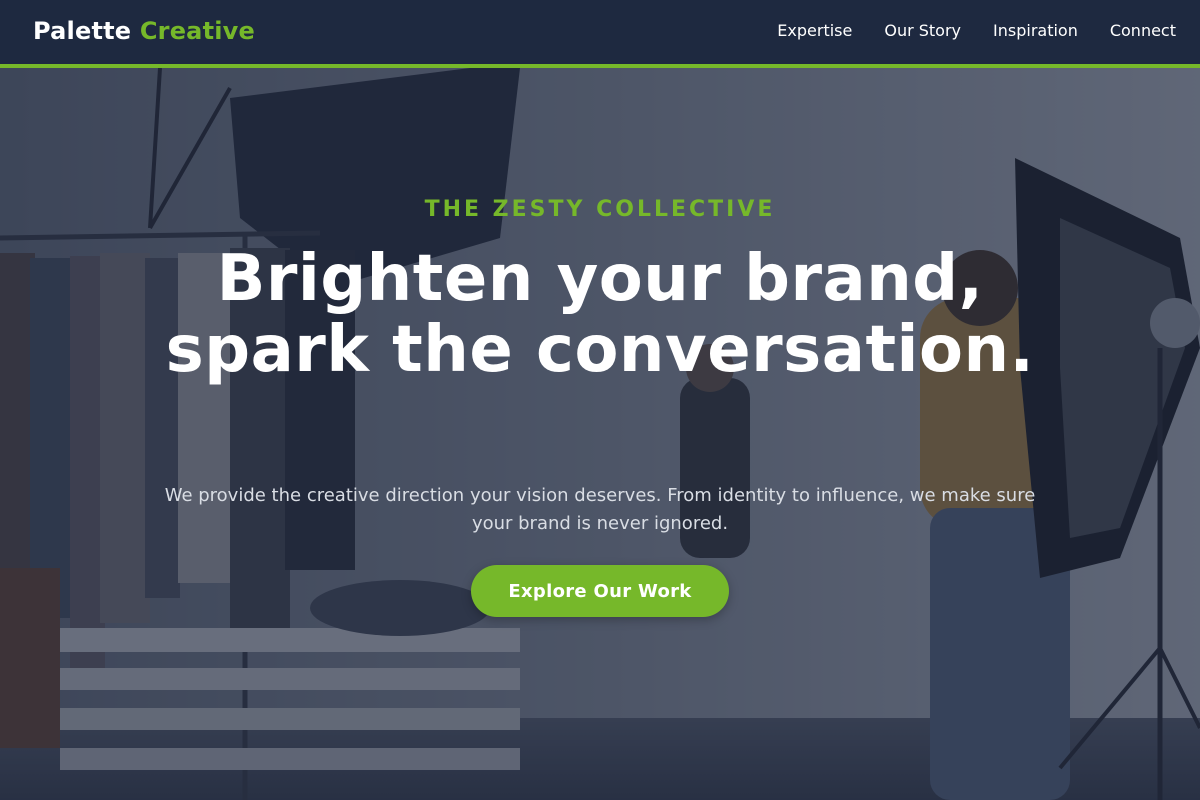 Image resolution: width=1200 pixels, height=800 pixels. What do you see at coordinates (1143, 31) in the screenshot?
I see `nav-link-connect: Connect` at bounding box center [1143, 31].